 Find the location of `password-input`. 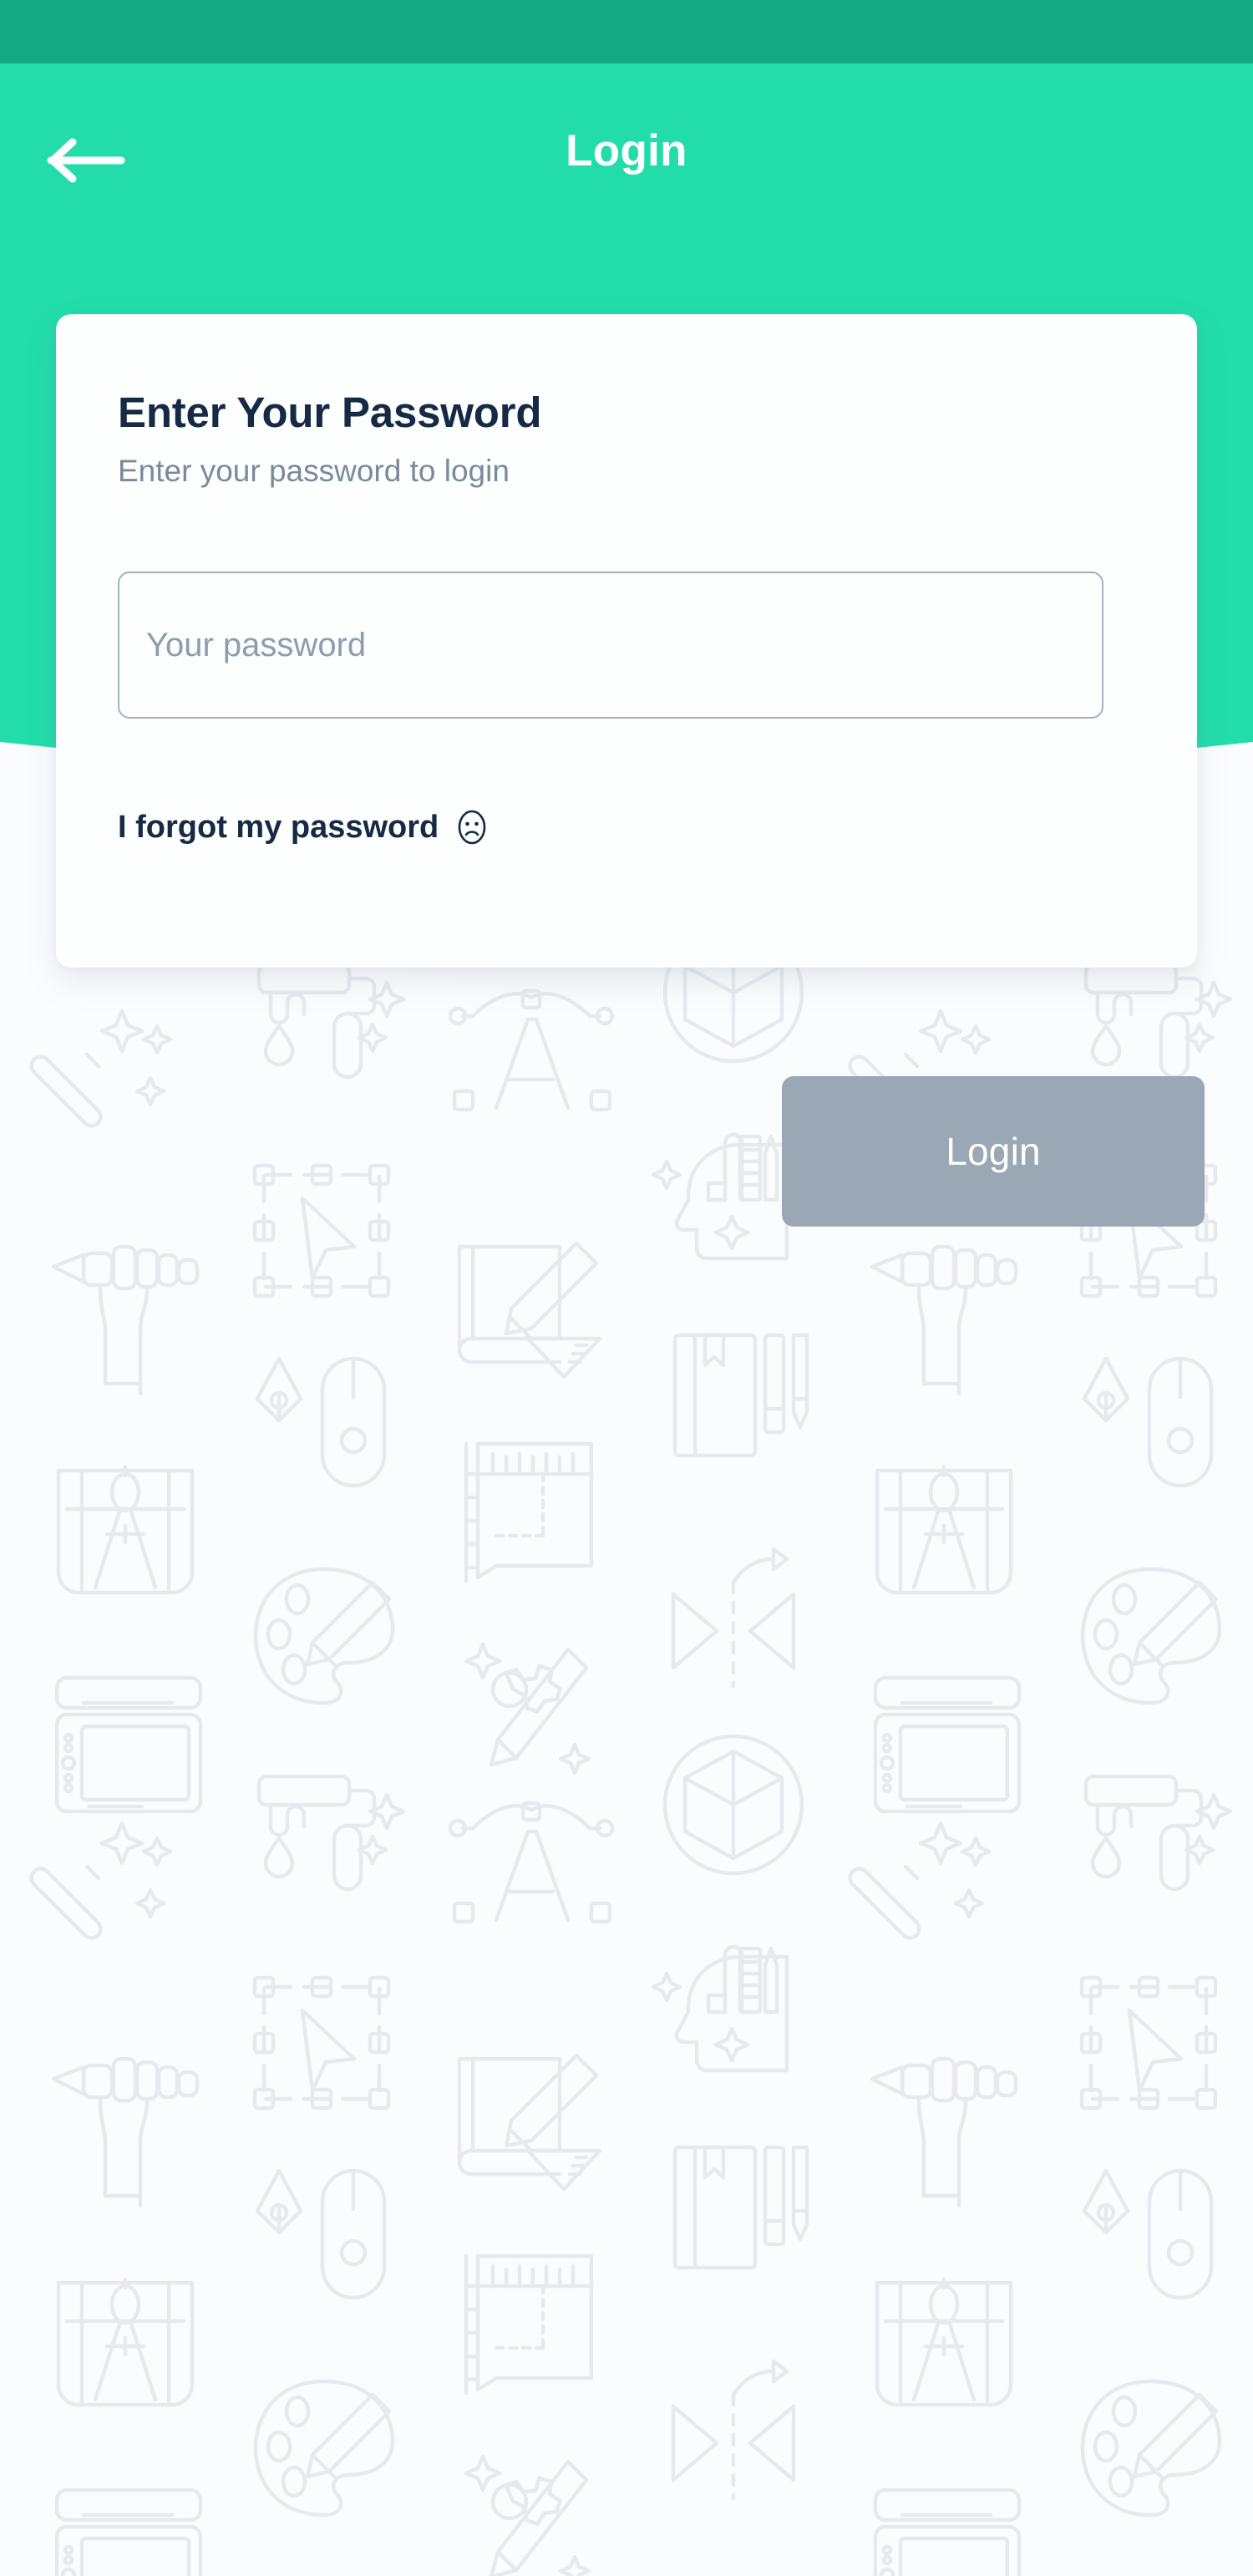

password-input is located at coordinates (610, 645).